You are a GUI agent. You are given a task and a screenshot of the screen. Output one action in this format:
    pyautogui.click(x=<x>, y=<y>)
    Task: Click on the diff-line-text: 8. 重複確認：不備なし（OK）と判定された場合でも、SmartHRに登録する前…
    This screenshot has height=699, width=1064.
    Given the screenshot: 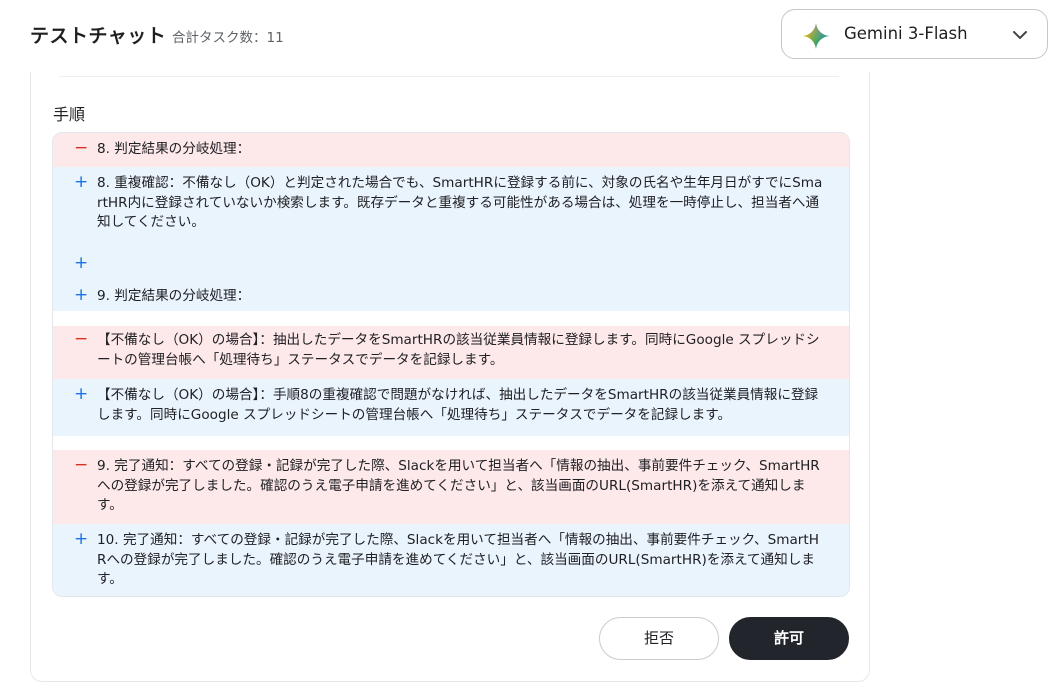 What is the action you would take?
    pyautogui.click(x=460, y=203)
    